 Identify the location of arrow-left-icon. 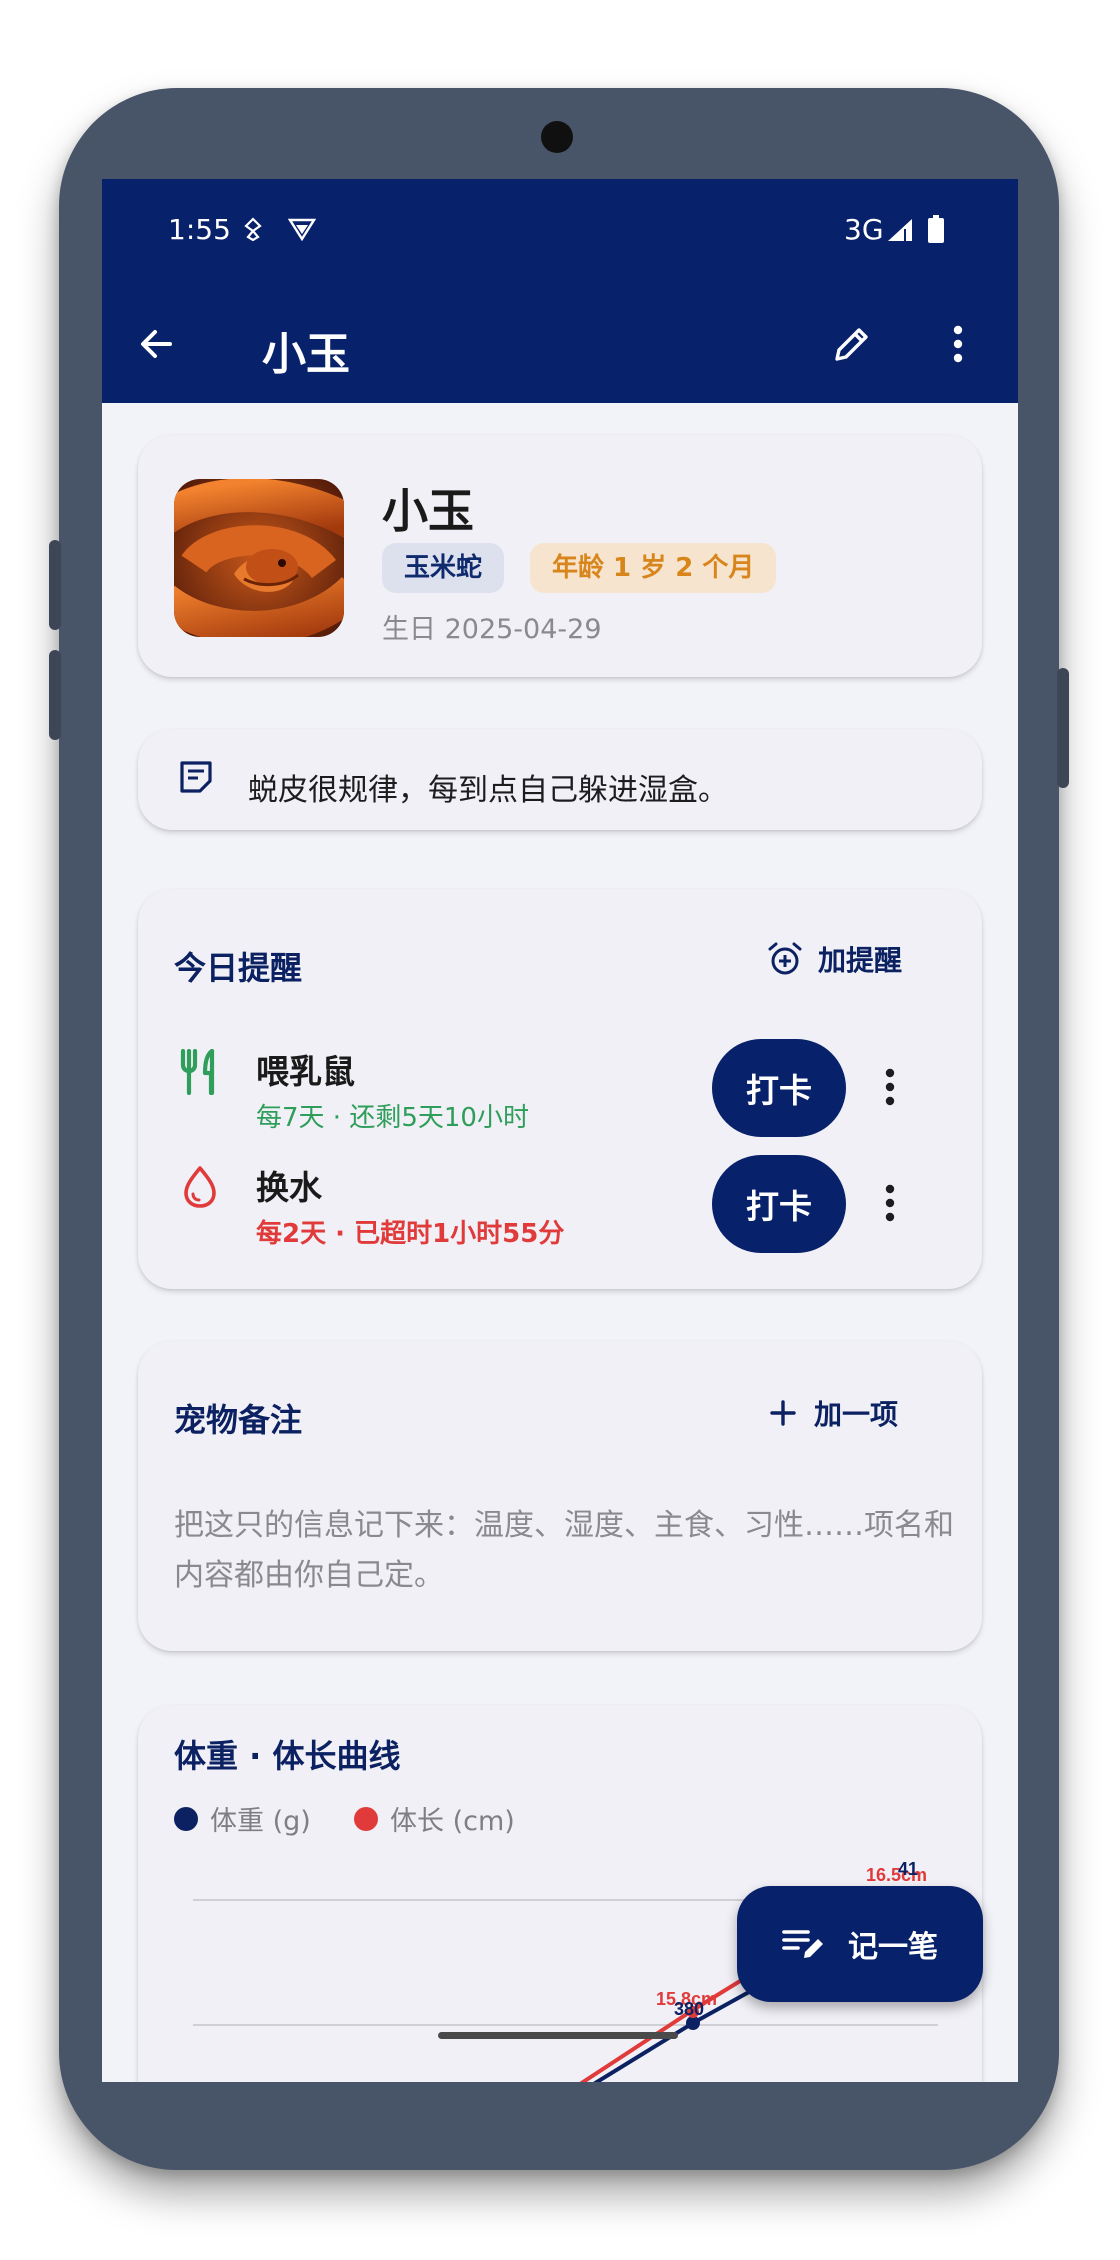
(156, 344).